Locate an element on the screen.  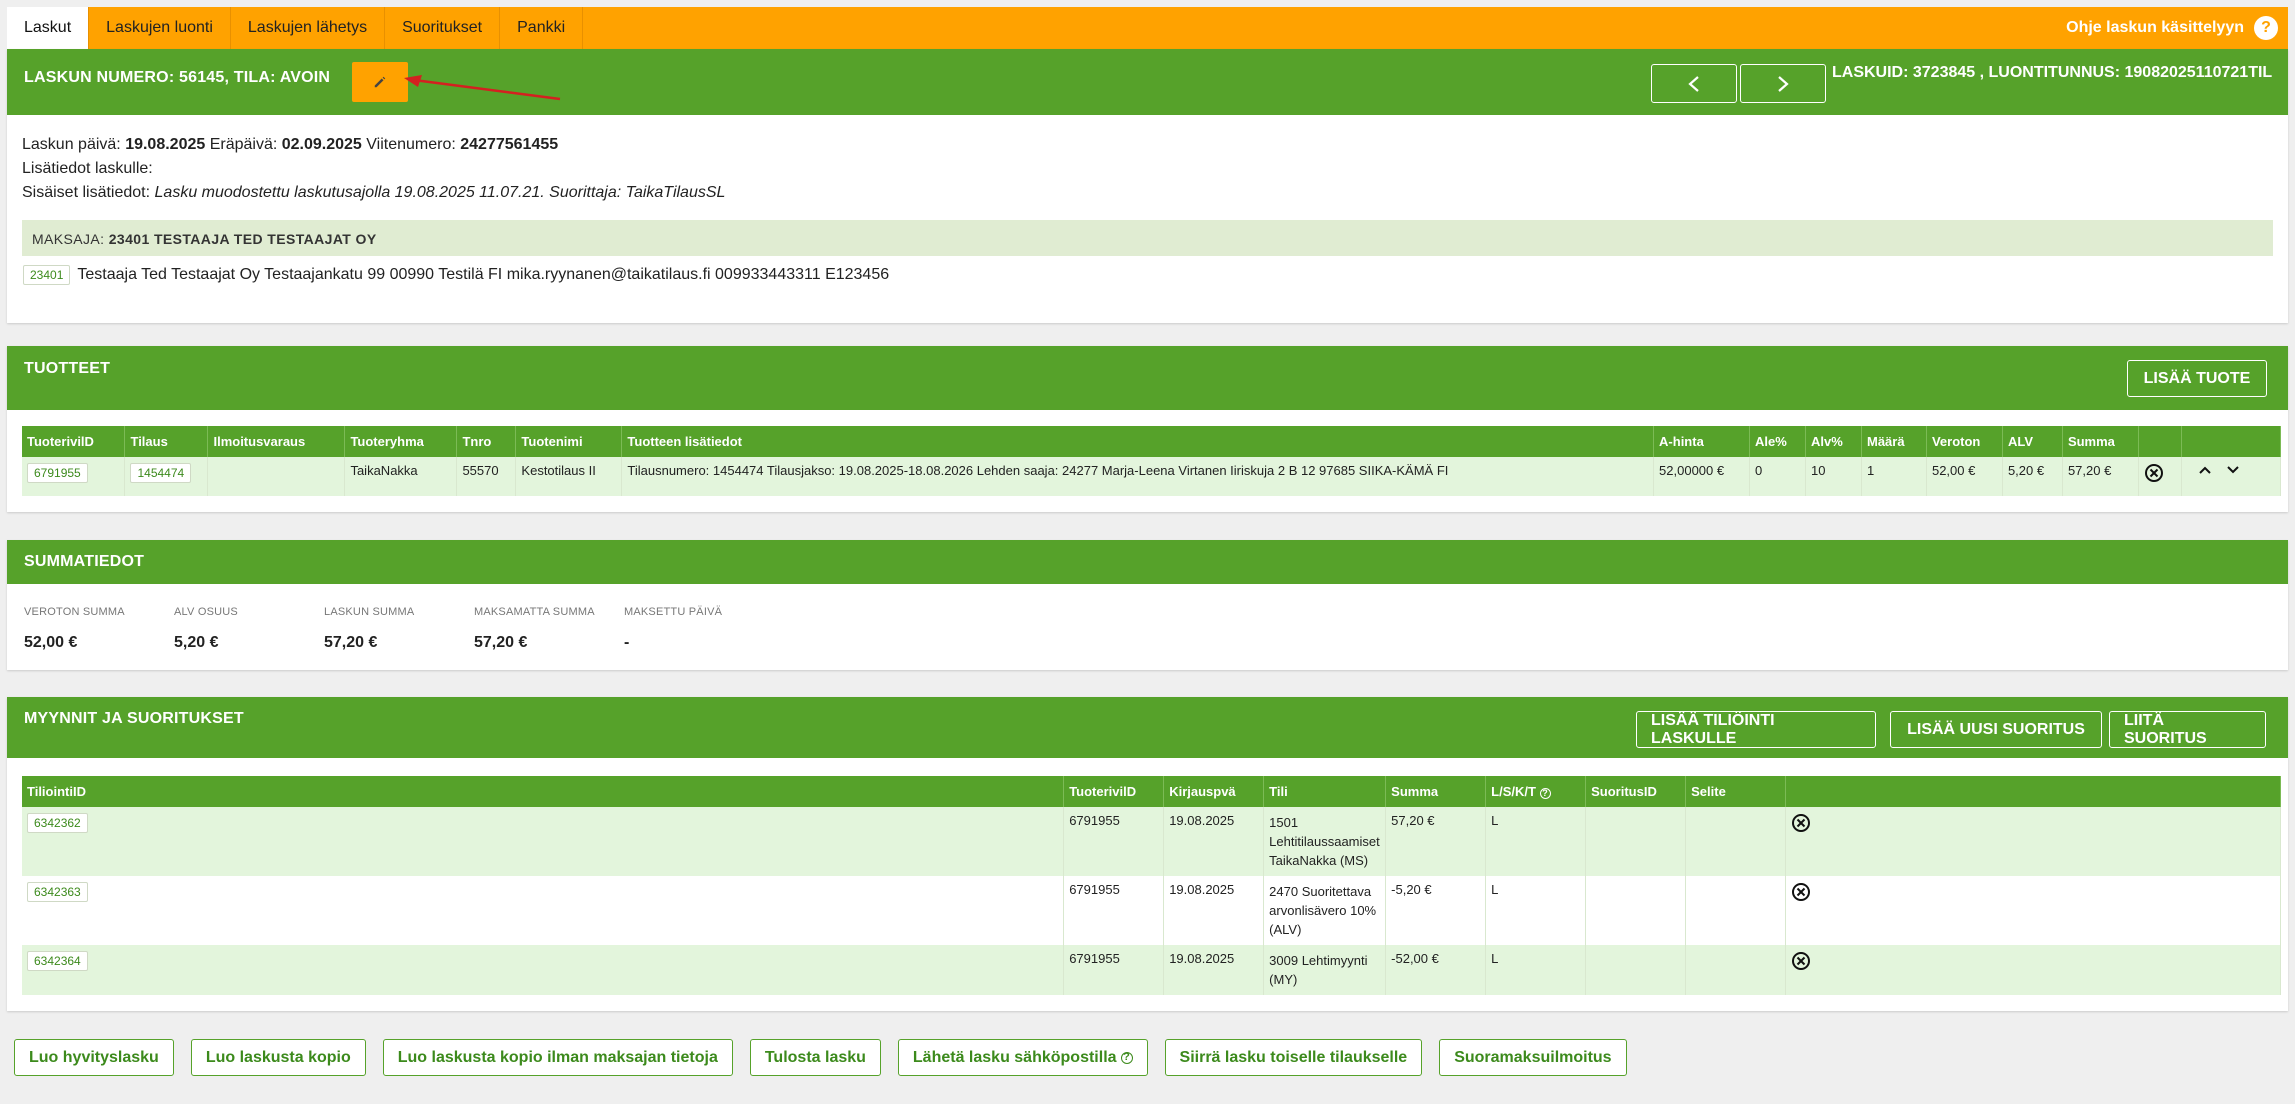
add-payment-button: LISÄÄ UUSI SUORITUS is located at coordinates (1996, 729).